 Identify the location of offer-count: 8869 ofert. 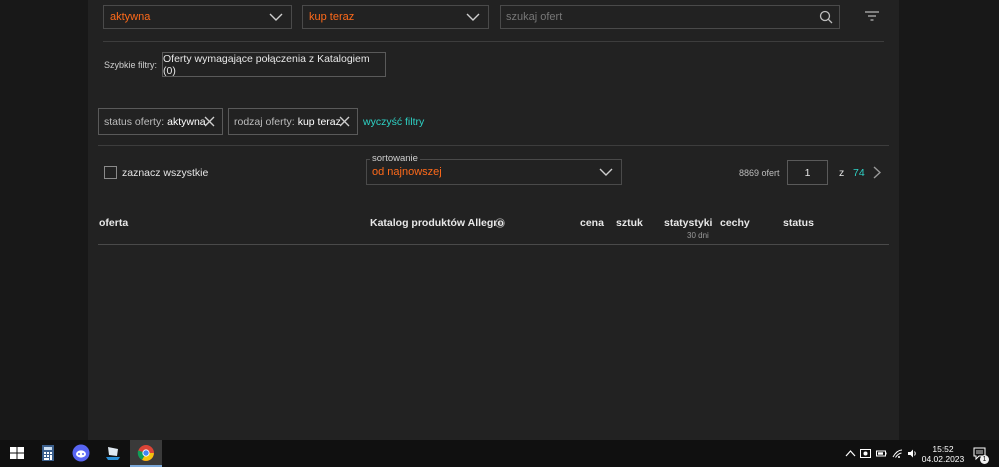
(759, 173).